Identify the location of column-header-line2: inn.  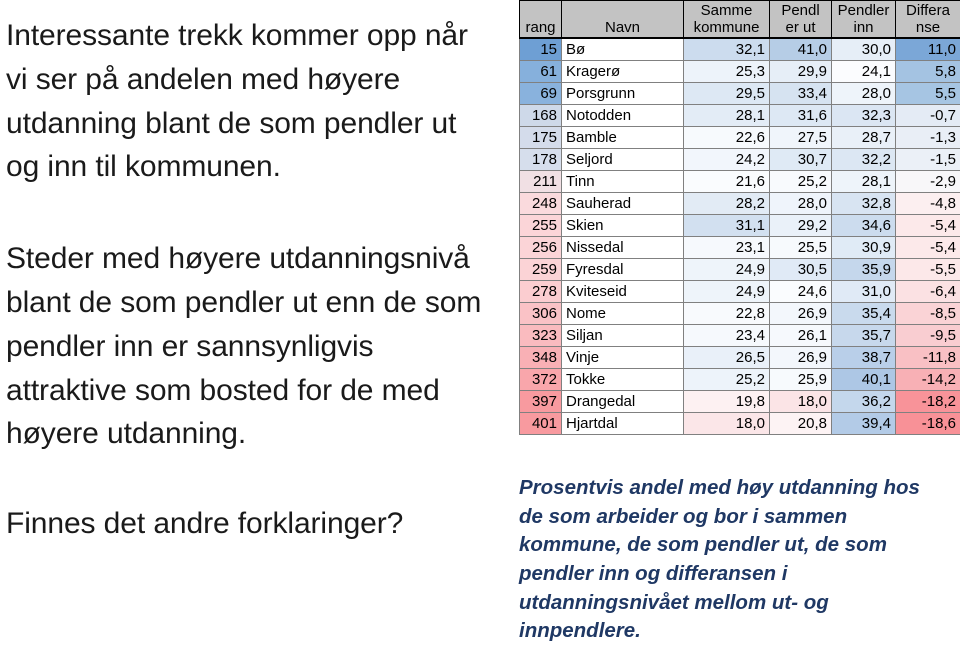
(863, 27).